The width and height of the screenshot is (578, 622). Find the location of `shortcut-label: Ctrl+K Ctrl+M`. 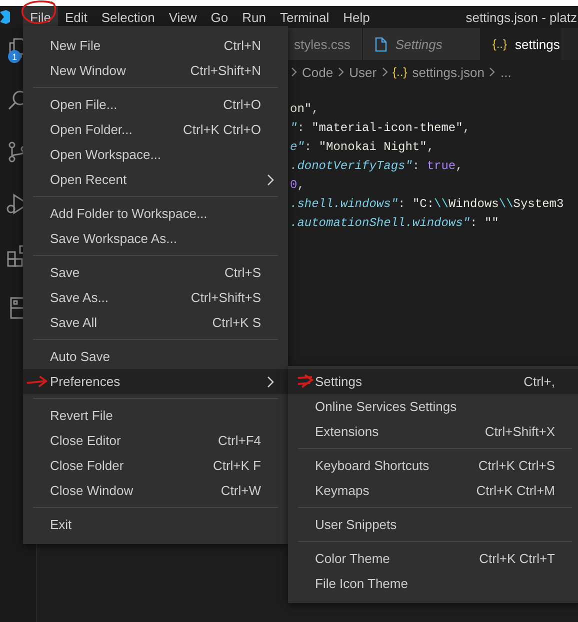

shortcut-label: Ctrl+K Ctrl+M is located at coordinates (515, 490).